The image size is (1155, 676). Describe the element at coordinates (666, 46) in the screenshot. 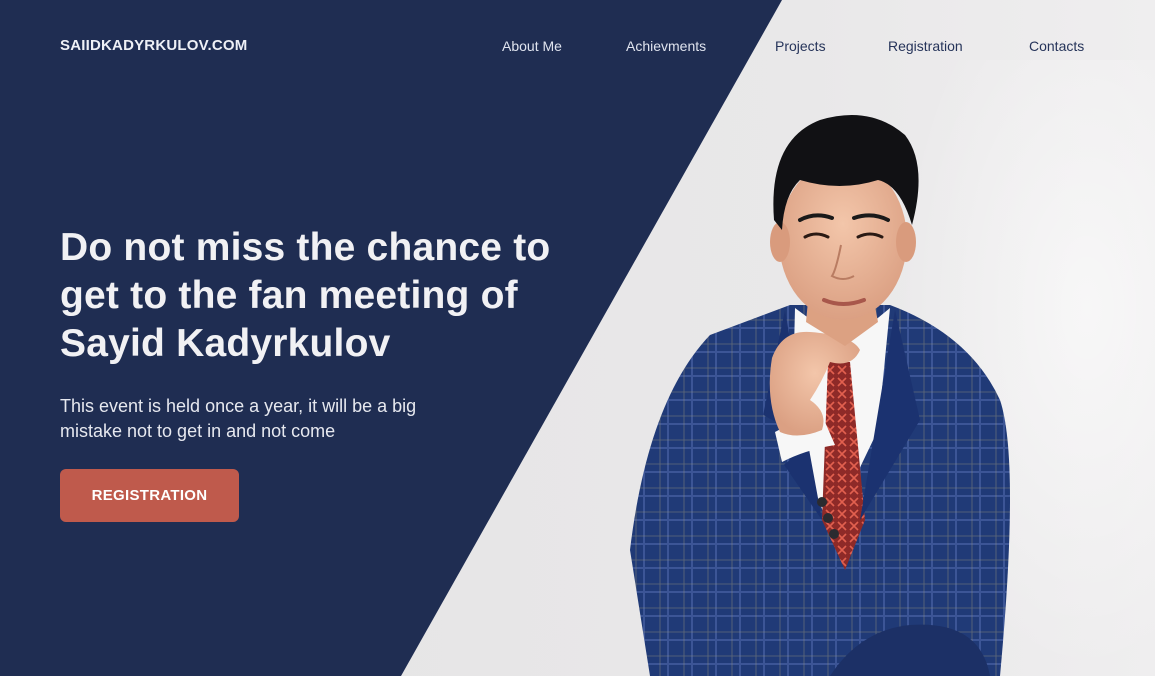

I see `nav-item-achievments: Achievments` at that location.